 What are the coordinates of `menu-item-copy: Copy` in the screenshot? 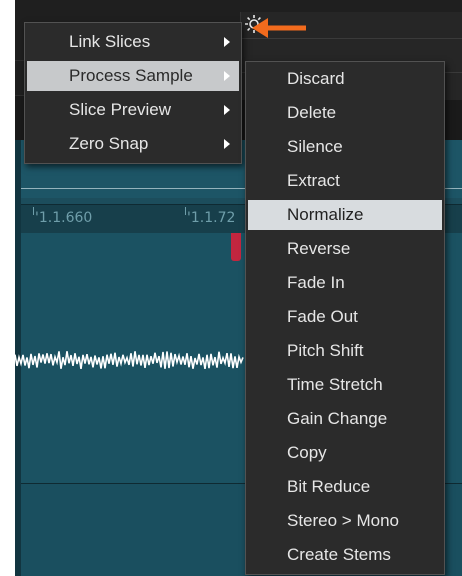 It's located at (345, 453).